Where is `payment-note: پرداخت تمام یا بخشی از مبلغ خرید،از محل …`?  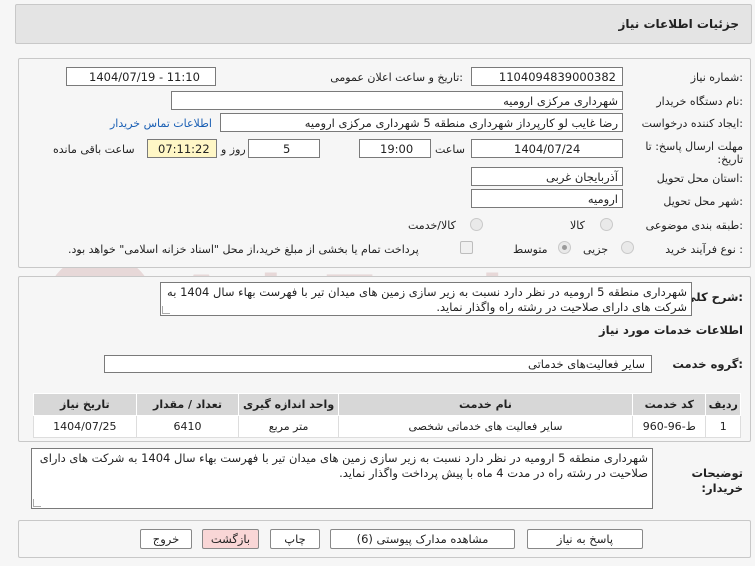
payment-note: پرداخت تمام یا بخشی از مبلغ خرید،از محل … is located at coordinates (243, 249).